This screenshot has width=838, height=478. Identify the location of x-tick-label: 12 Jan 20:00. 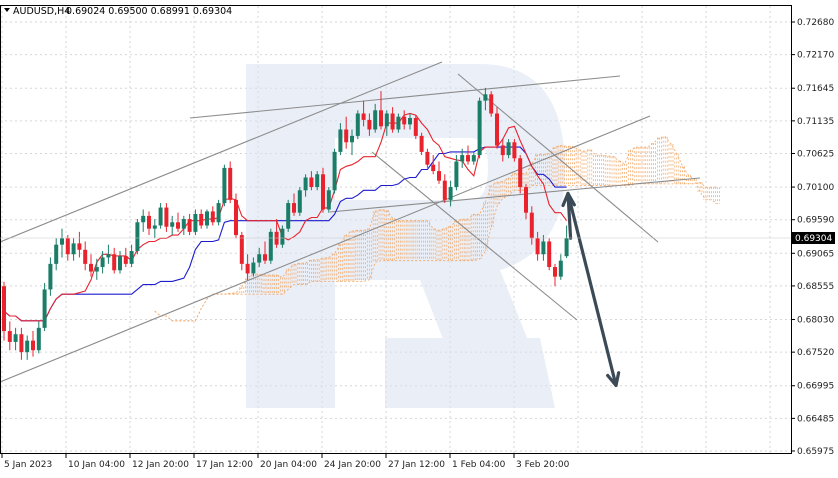
(160, 465).